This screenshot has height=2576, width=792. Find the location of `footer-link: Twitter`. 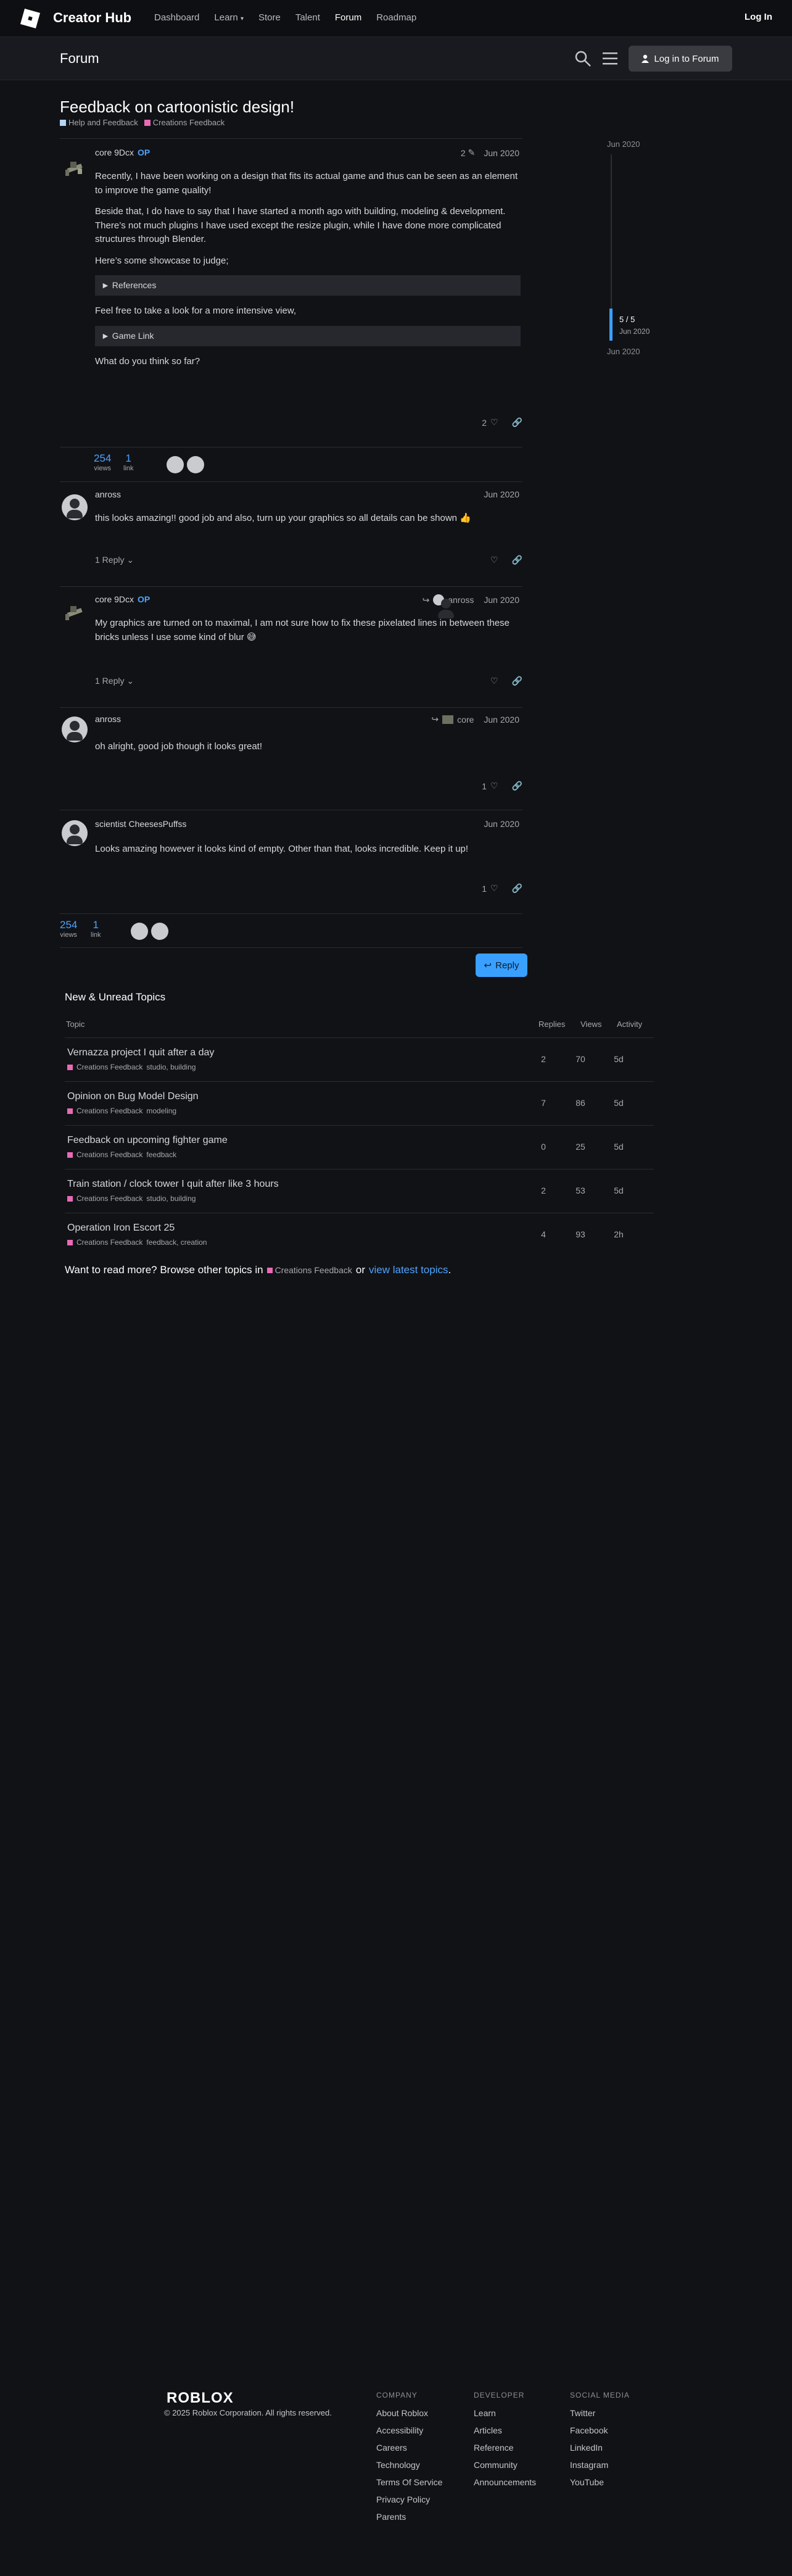

footer-link: Twitter is located at coordinates (600, 2413).